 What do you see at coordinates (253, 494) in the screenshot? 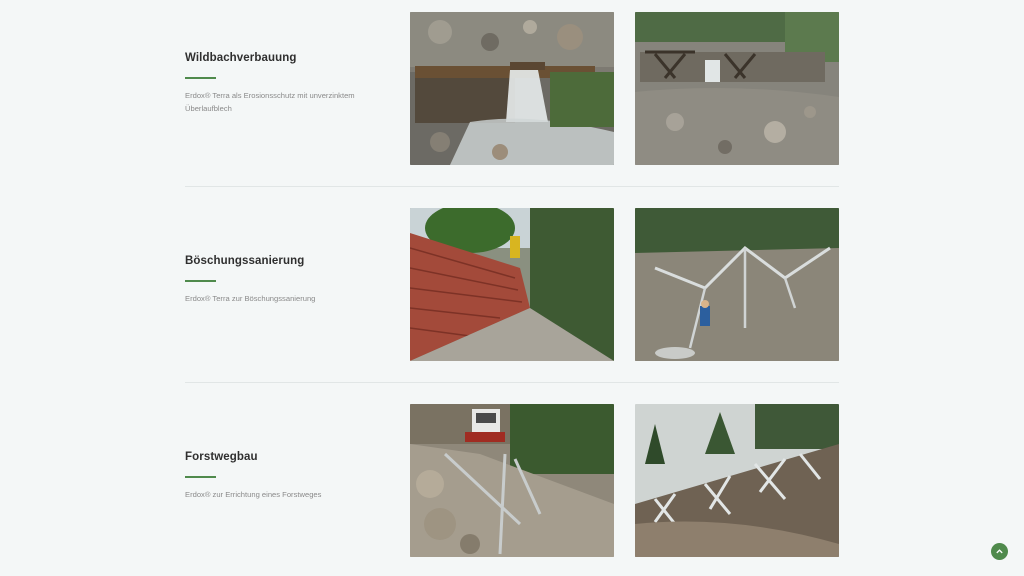
I see `section-description: Erdox® zur Errichtung eines Forstweges` at bounding box center [253, 494].